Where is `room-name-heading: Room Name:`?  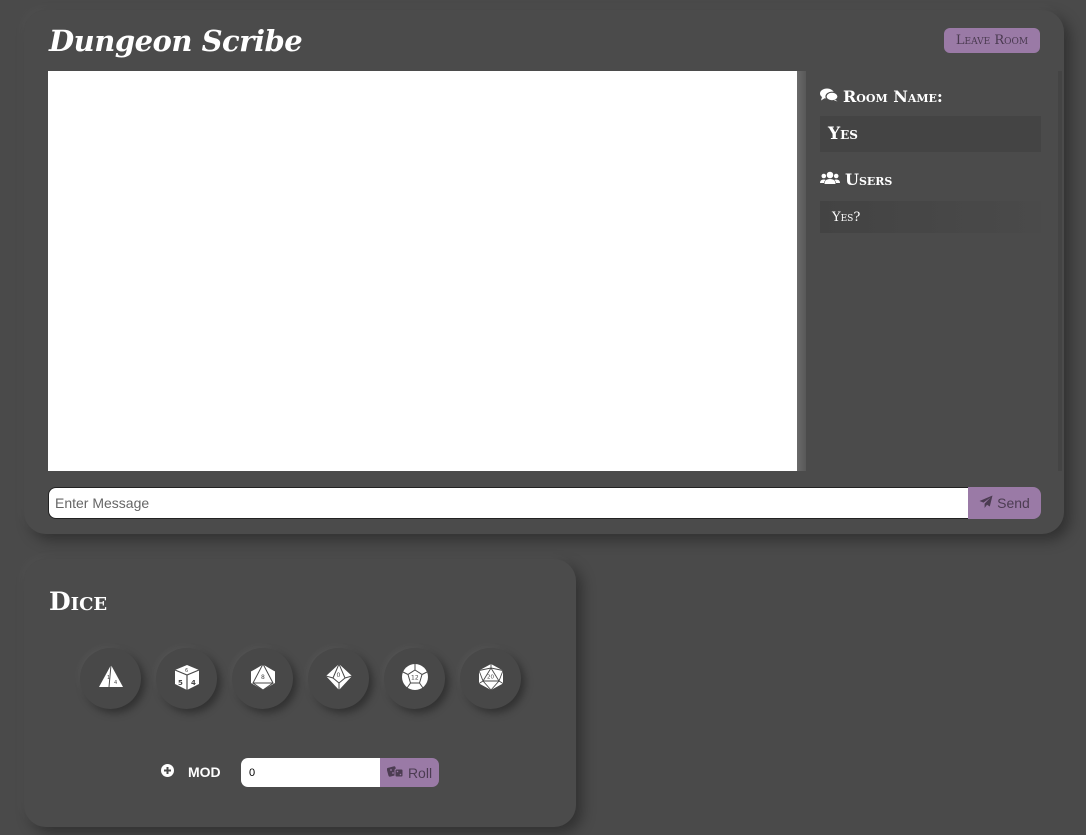
room-name-heading: Room Name: is located at coordinates (930, 96).